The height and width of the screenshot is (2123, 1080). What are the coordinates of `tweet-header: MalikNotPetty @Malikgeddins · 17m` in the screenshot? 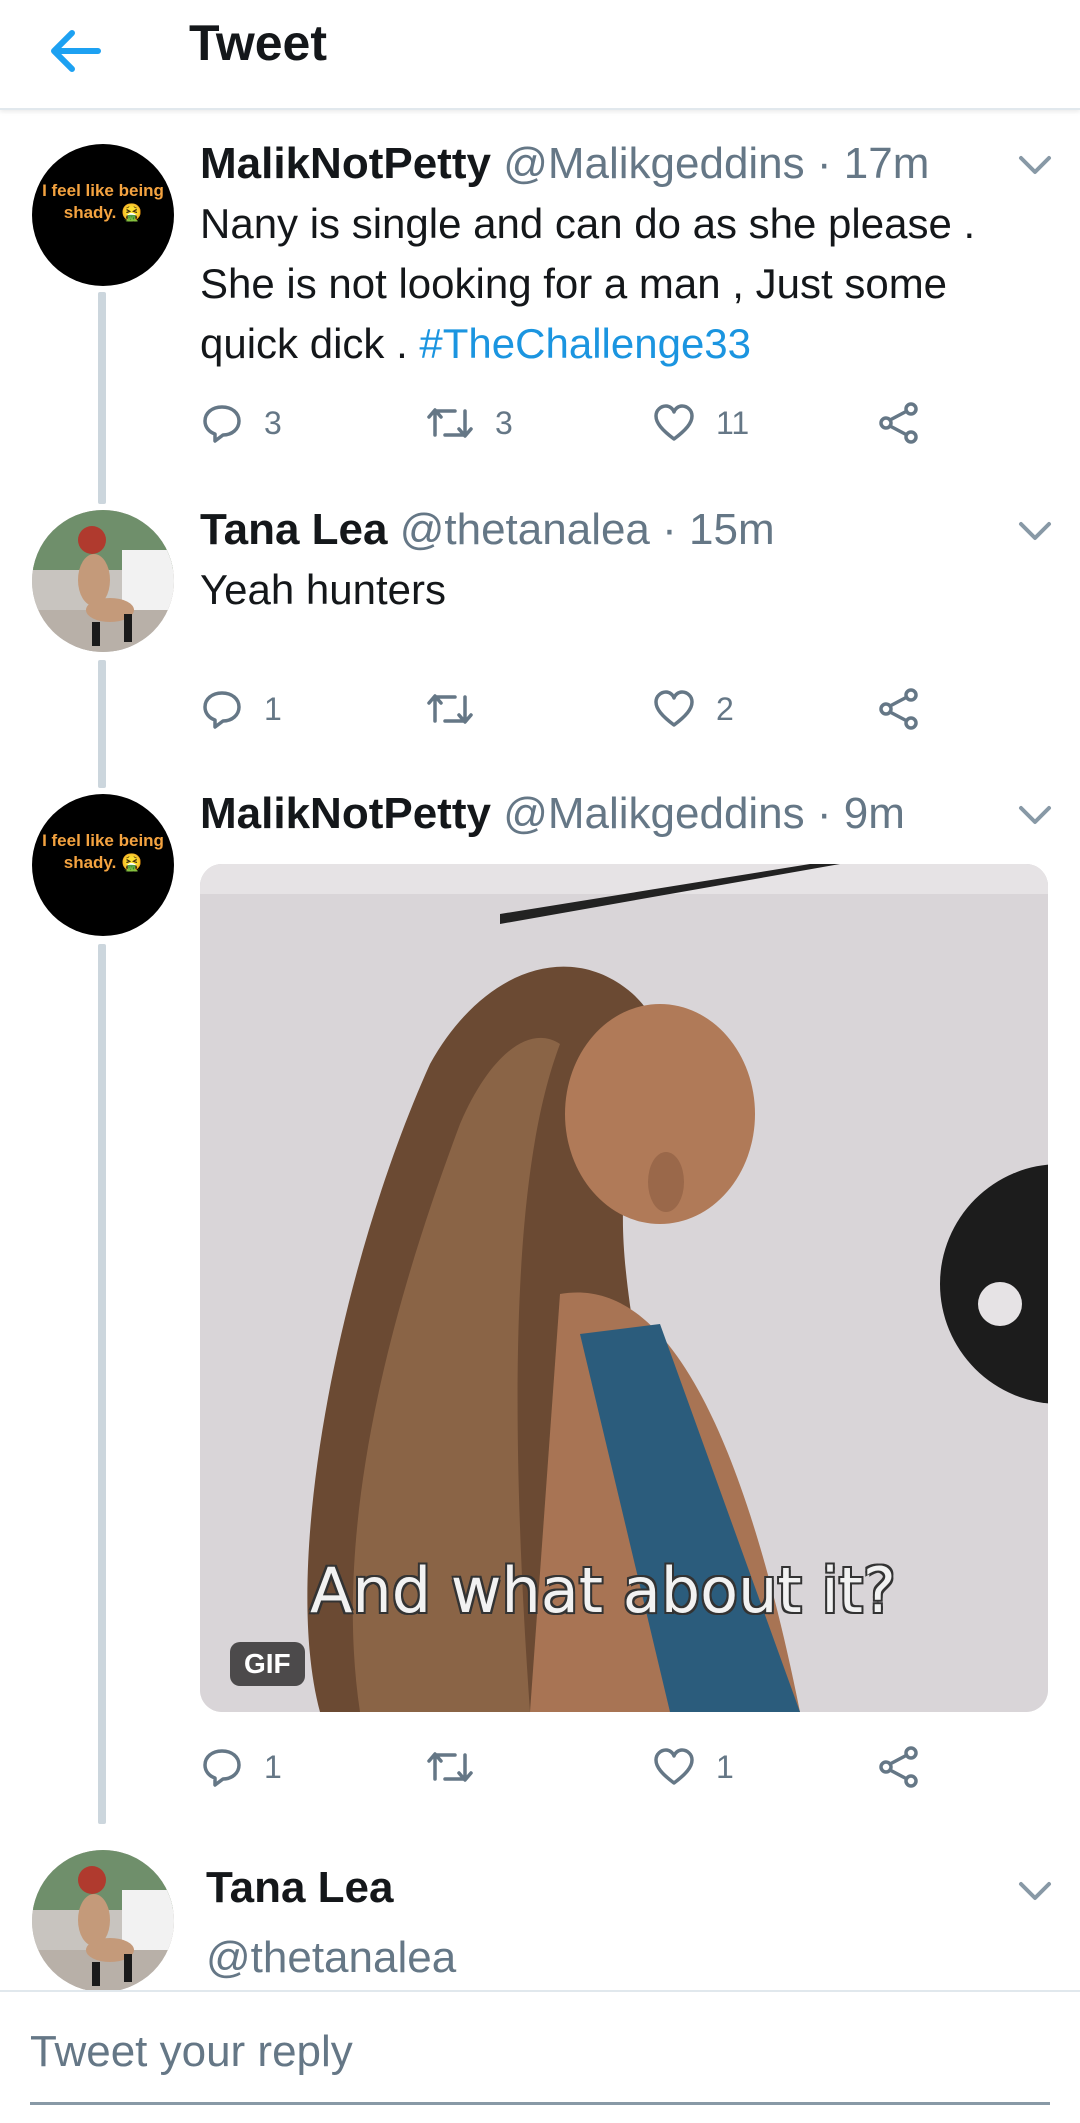 It's located at (564, 164).